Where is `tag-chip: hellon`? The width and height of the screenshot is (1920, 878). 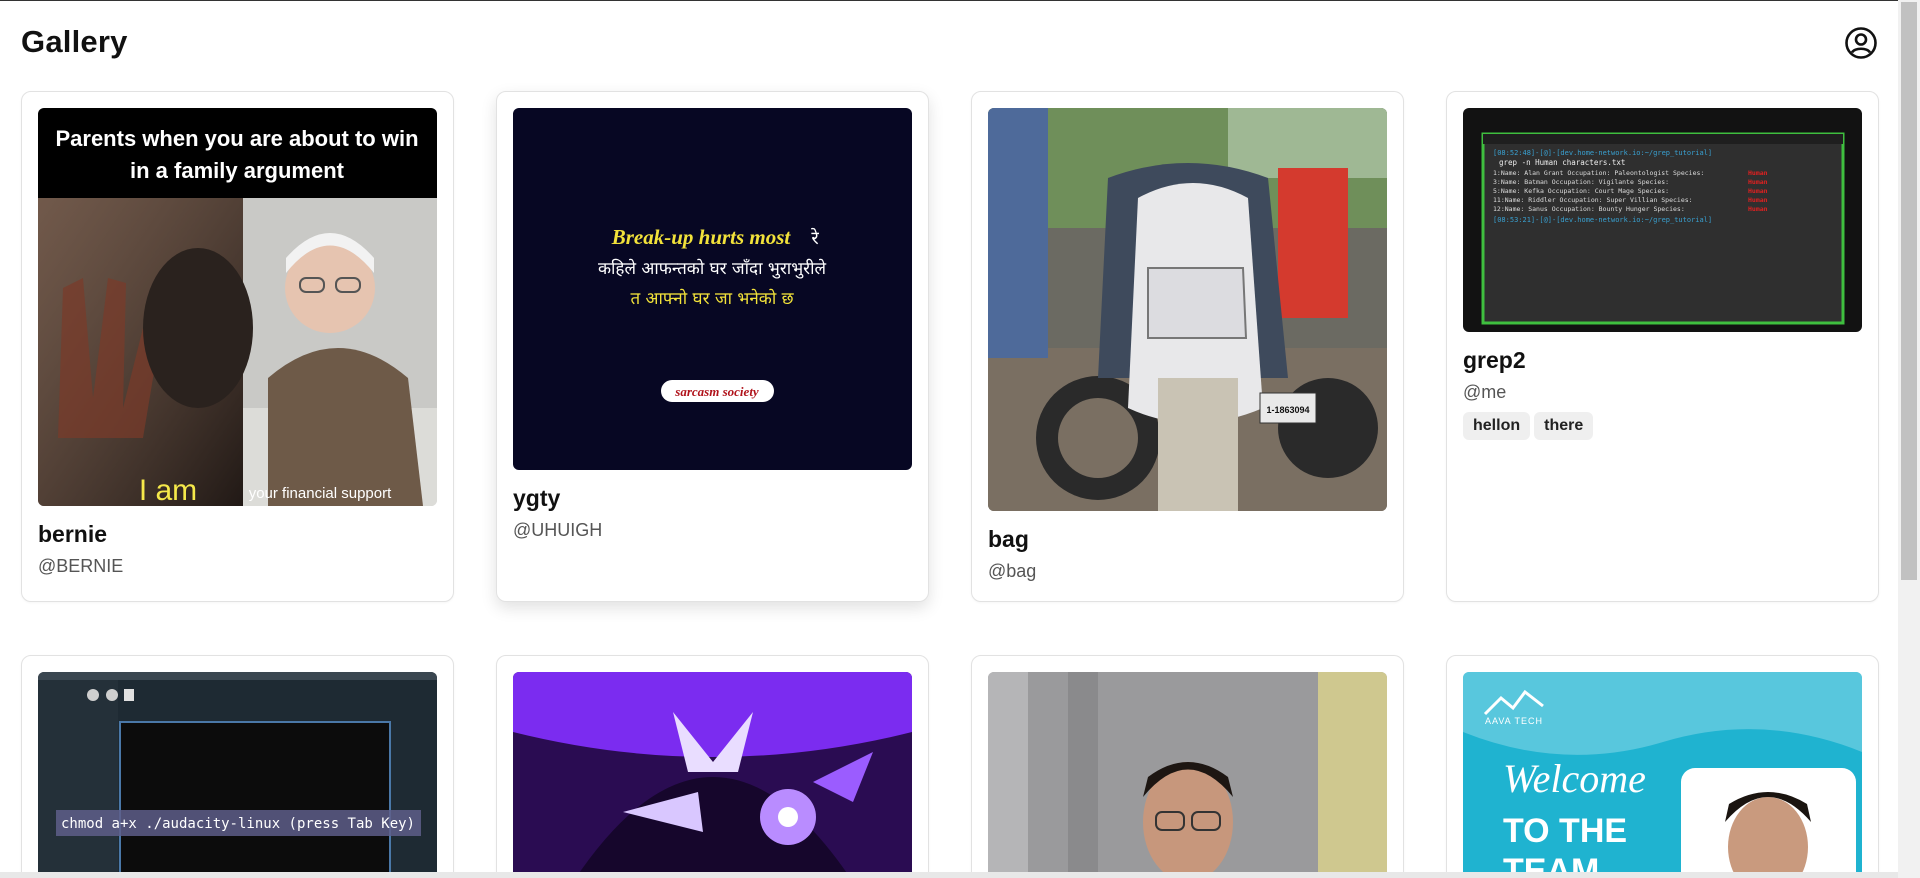 tag-chip: hellon is located at coordinates (1497, 426).